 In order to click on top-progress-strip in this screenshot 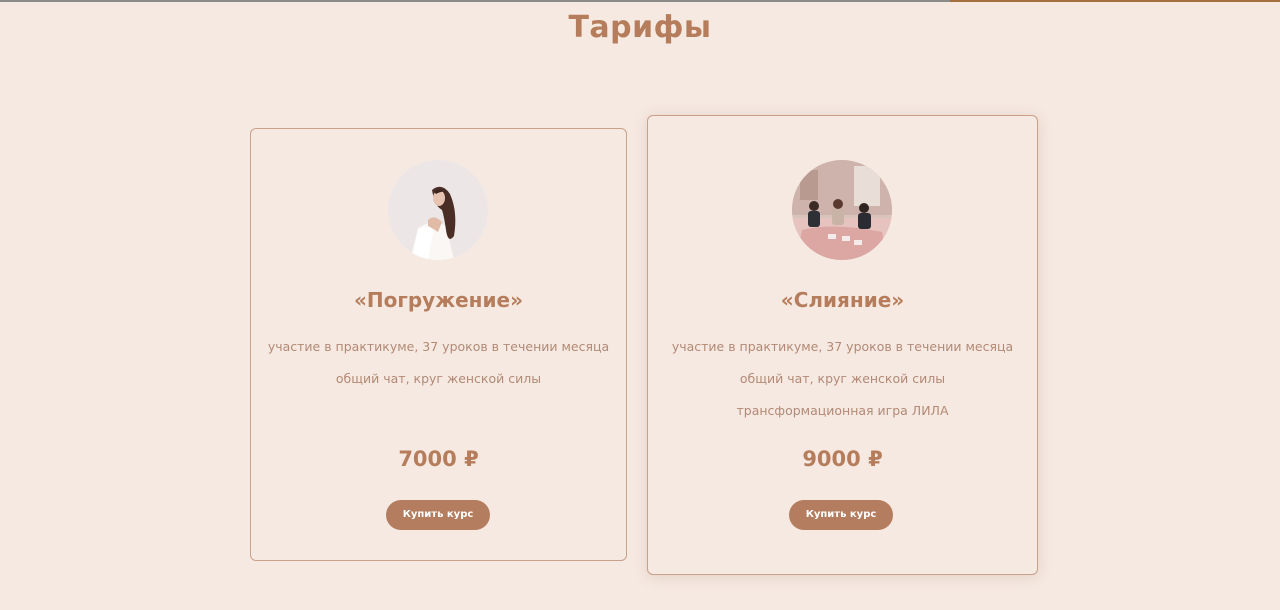, I will do `click(640, 1)`.